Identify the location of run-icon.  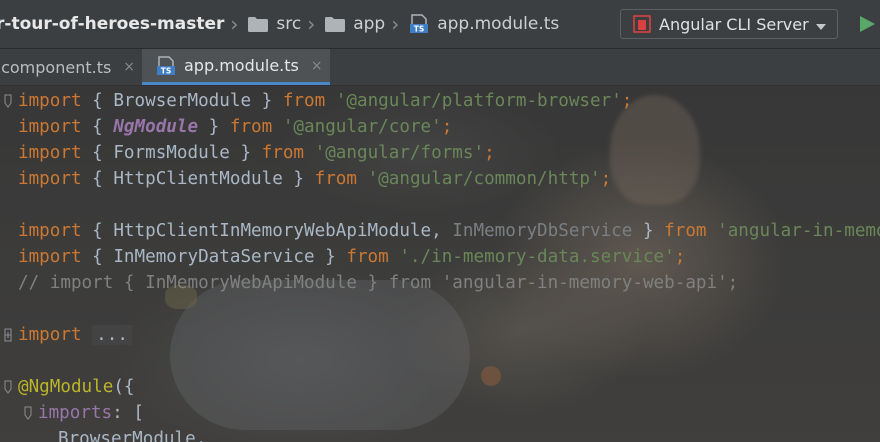
(867, 24).